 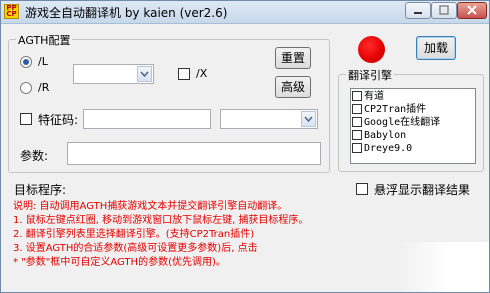 I want to click on maximize-button, so click(x=444, y=10).